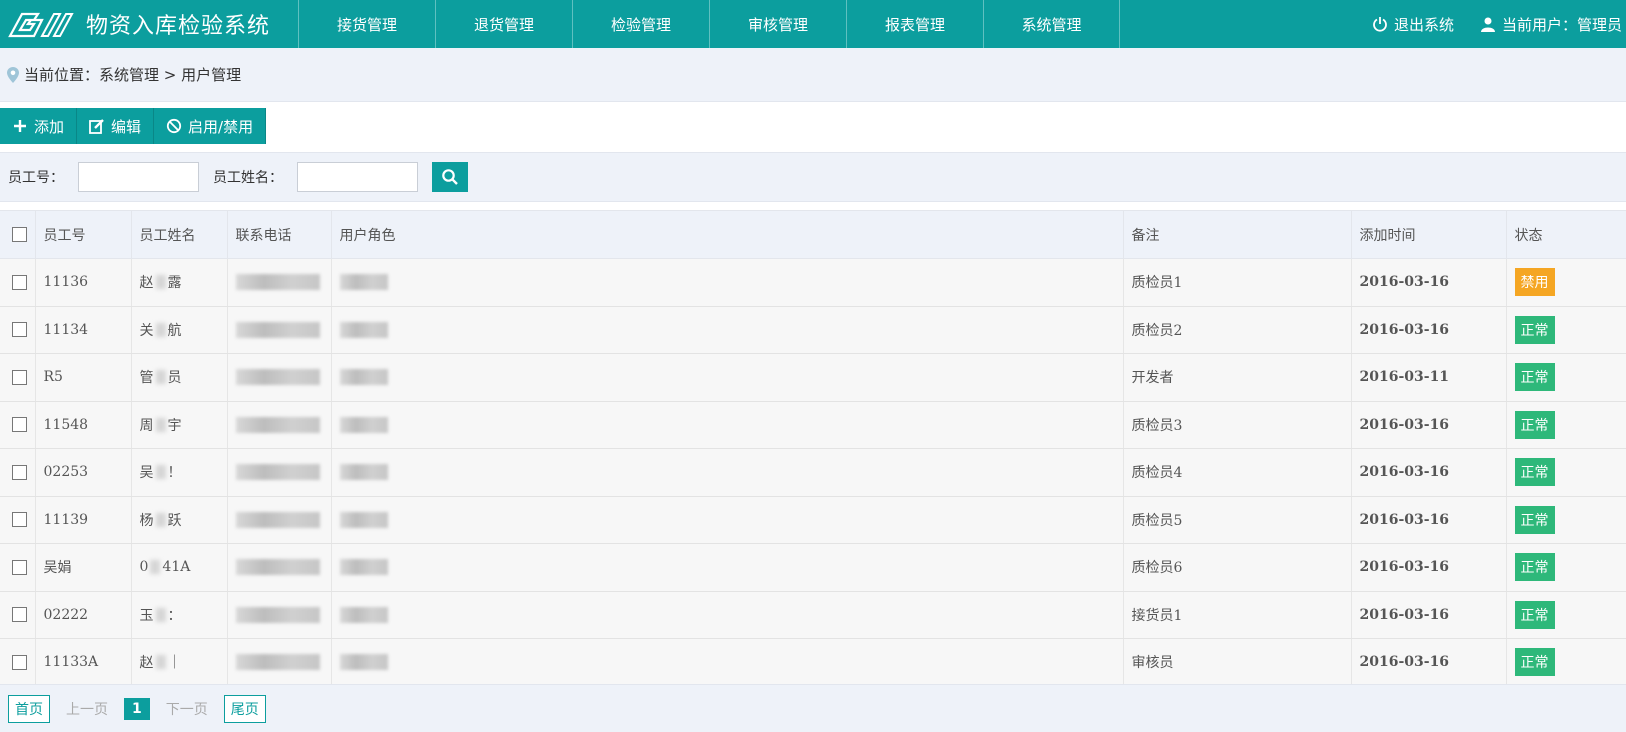  I want to click on emp-name-part: 关, so click(146, 330).